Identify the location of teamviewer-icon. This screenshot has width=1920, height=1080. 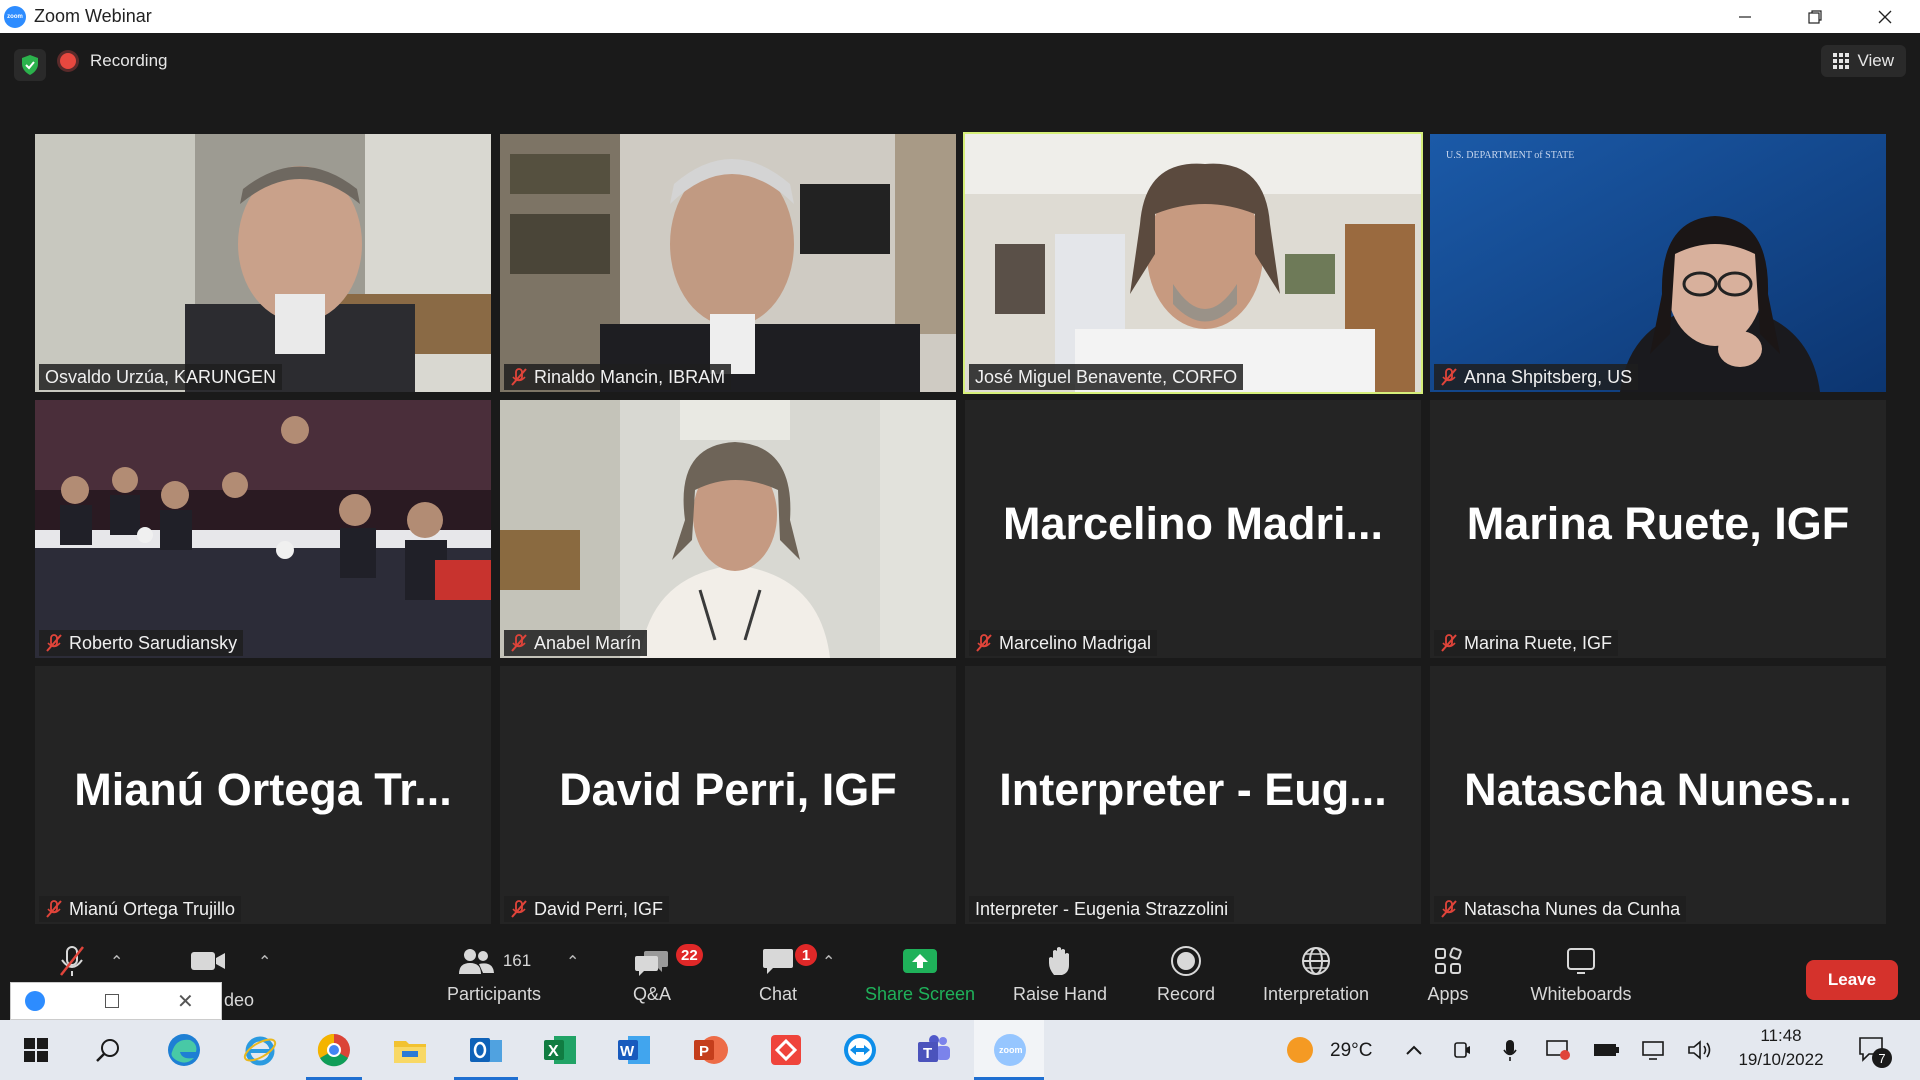
(860, 1050).